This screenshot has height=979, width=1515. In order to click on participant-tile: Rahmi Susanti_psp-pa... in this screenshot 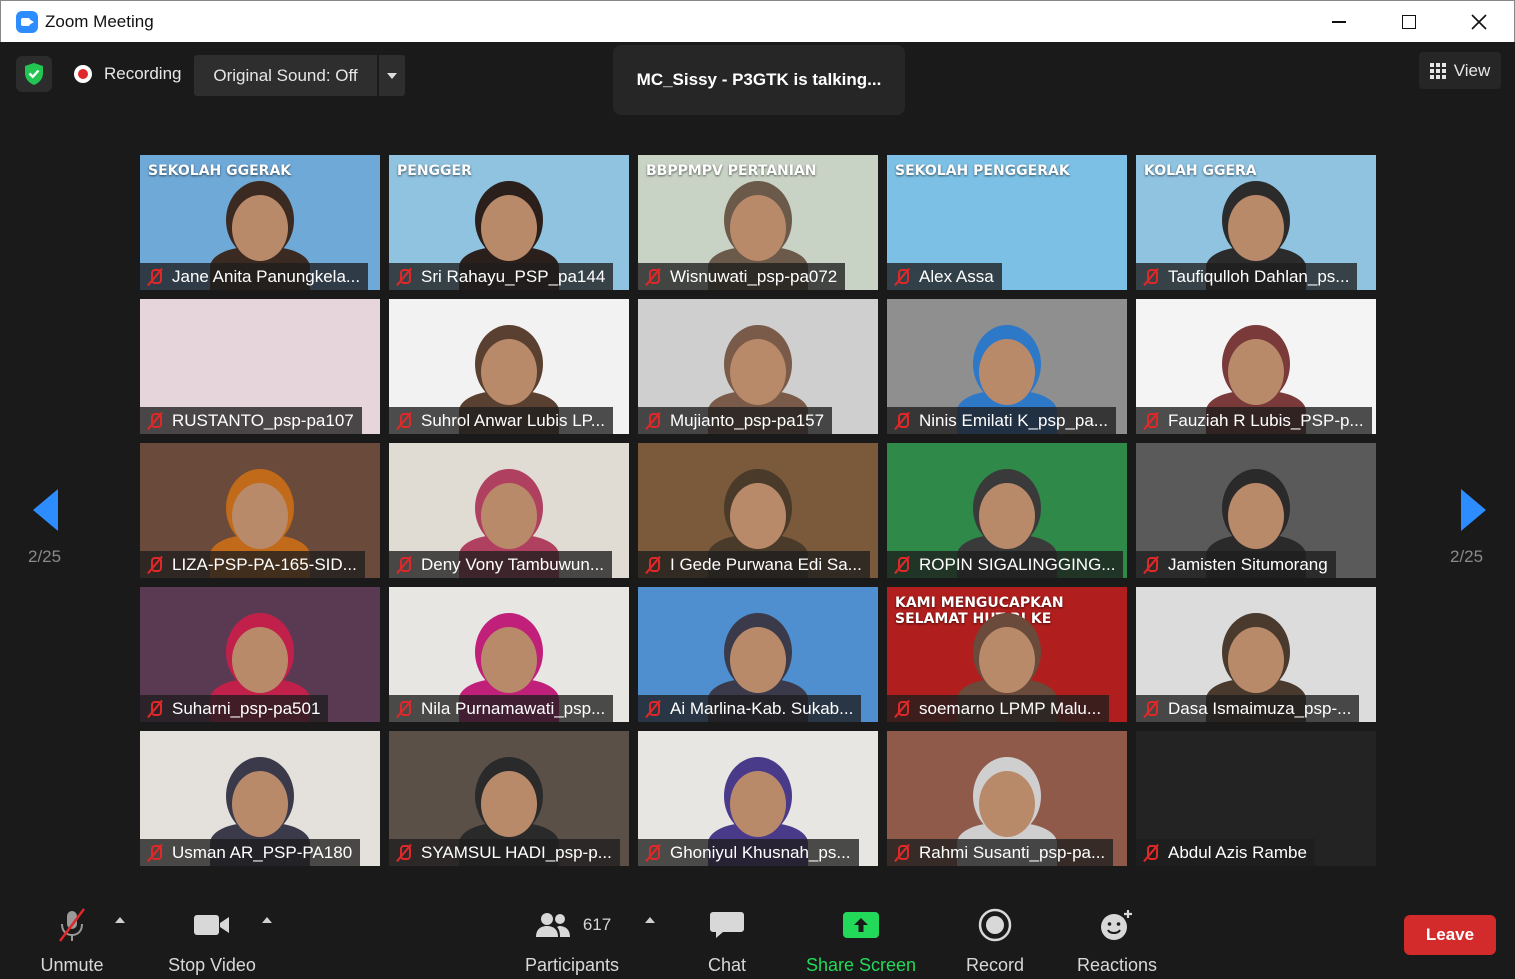, I will do `click(1007, 798)`.